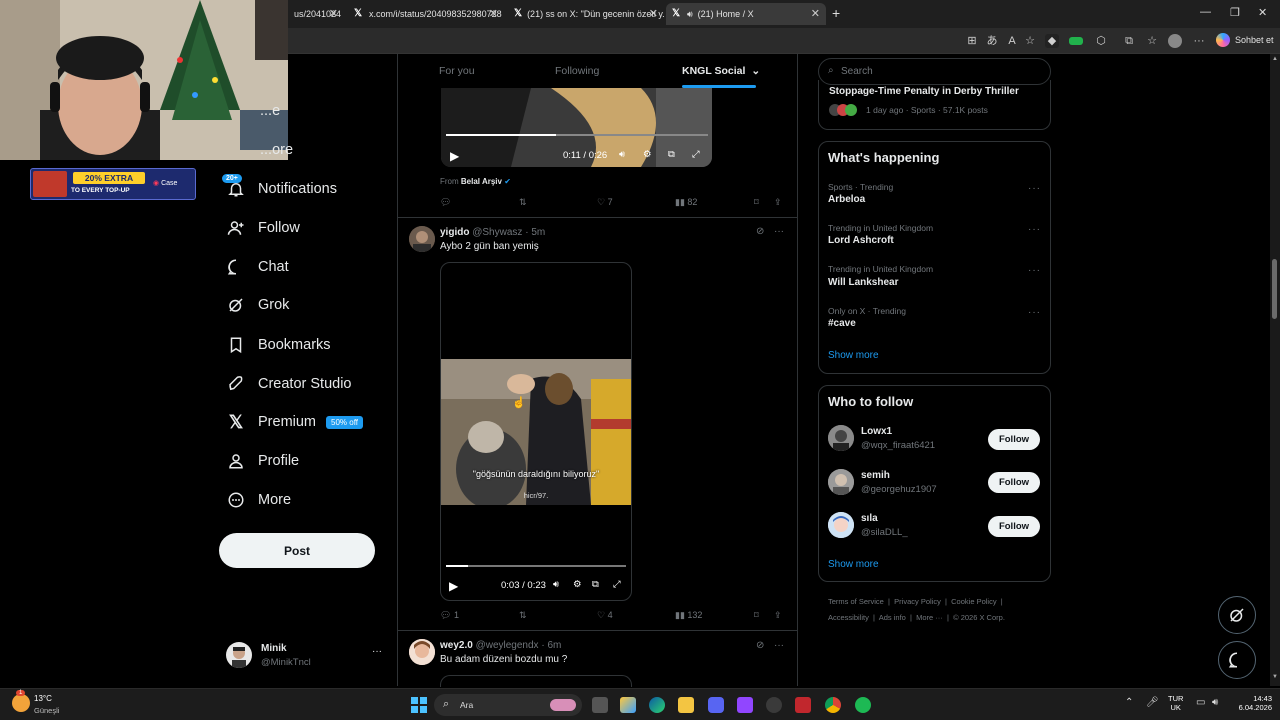 This screenshot has width=1280, height=720. I want to click on post-media-preview, so click(536, 681).